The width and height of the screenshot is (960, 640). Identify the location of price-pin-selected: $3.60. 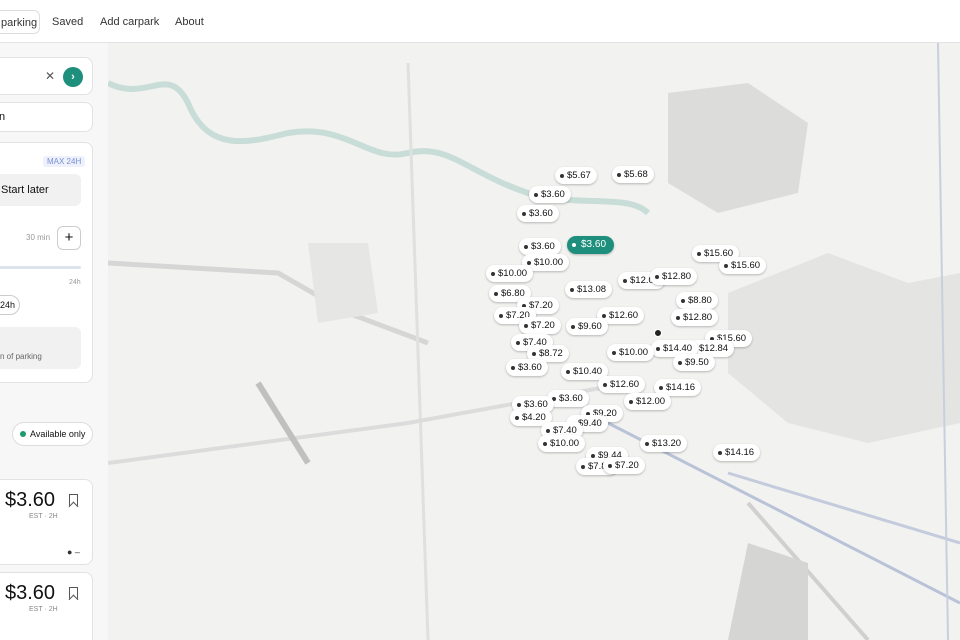
(591, 245).